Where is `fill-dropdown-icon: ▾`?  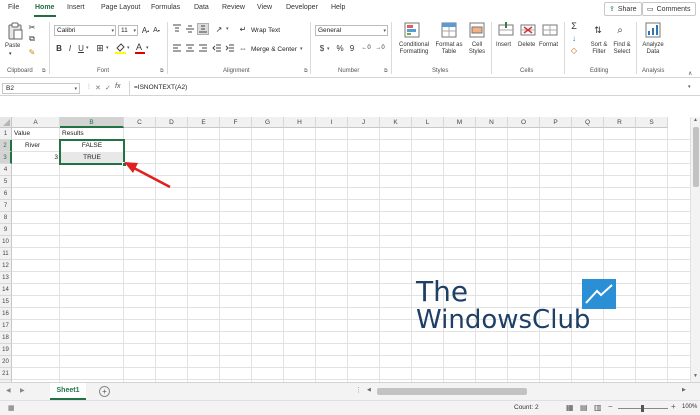
fill-dropdown-icon: ▾ is located at coordinates (128, 48).